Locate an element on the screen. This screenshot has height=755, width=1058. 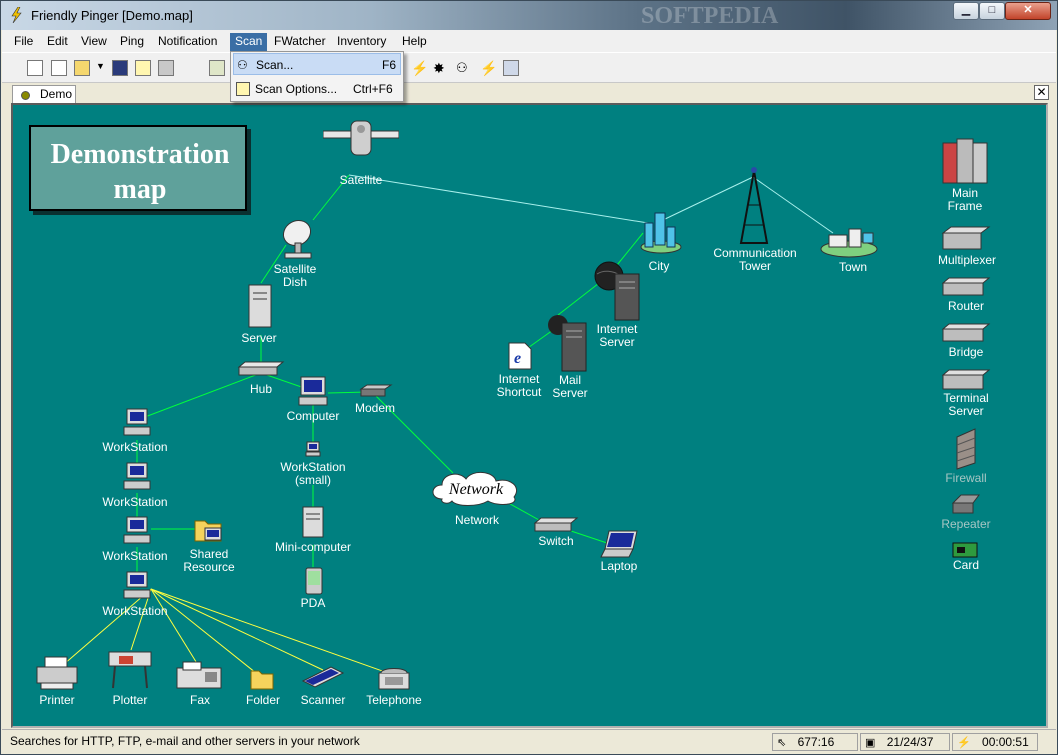
plotter-icon is located at coordinates (130, 669).